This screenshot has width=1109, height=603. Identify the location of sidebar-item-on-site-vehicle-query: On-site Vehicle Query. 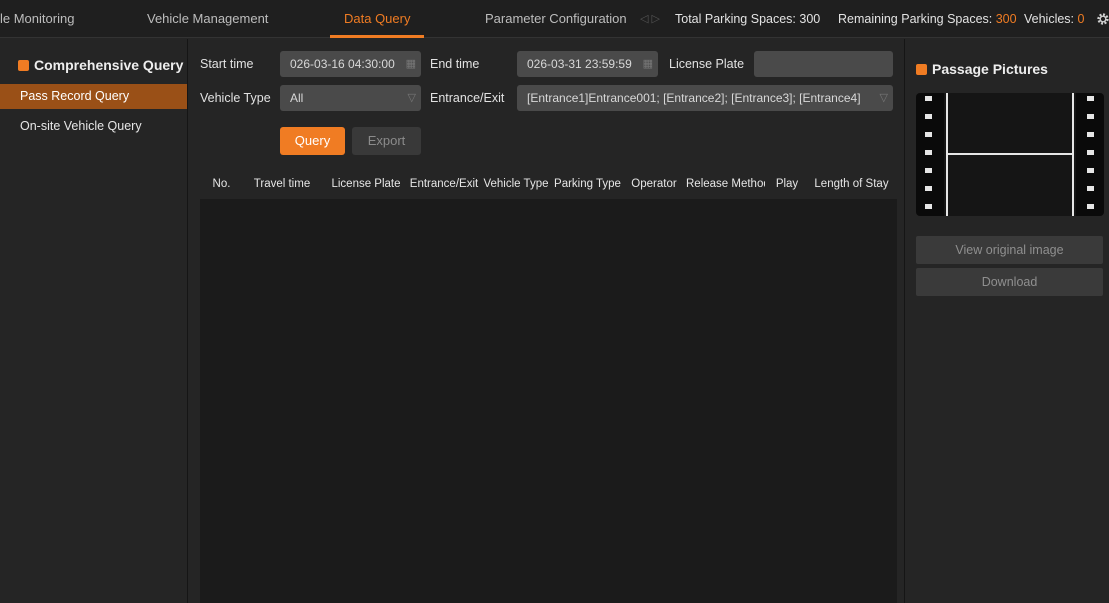
(93, 126).